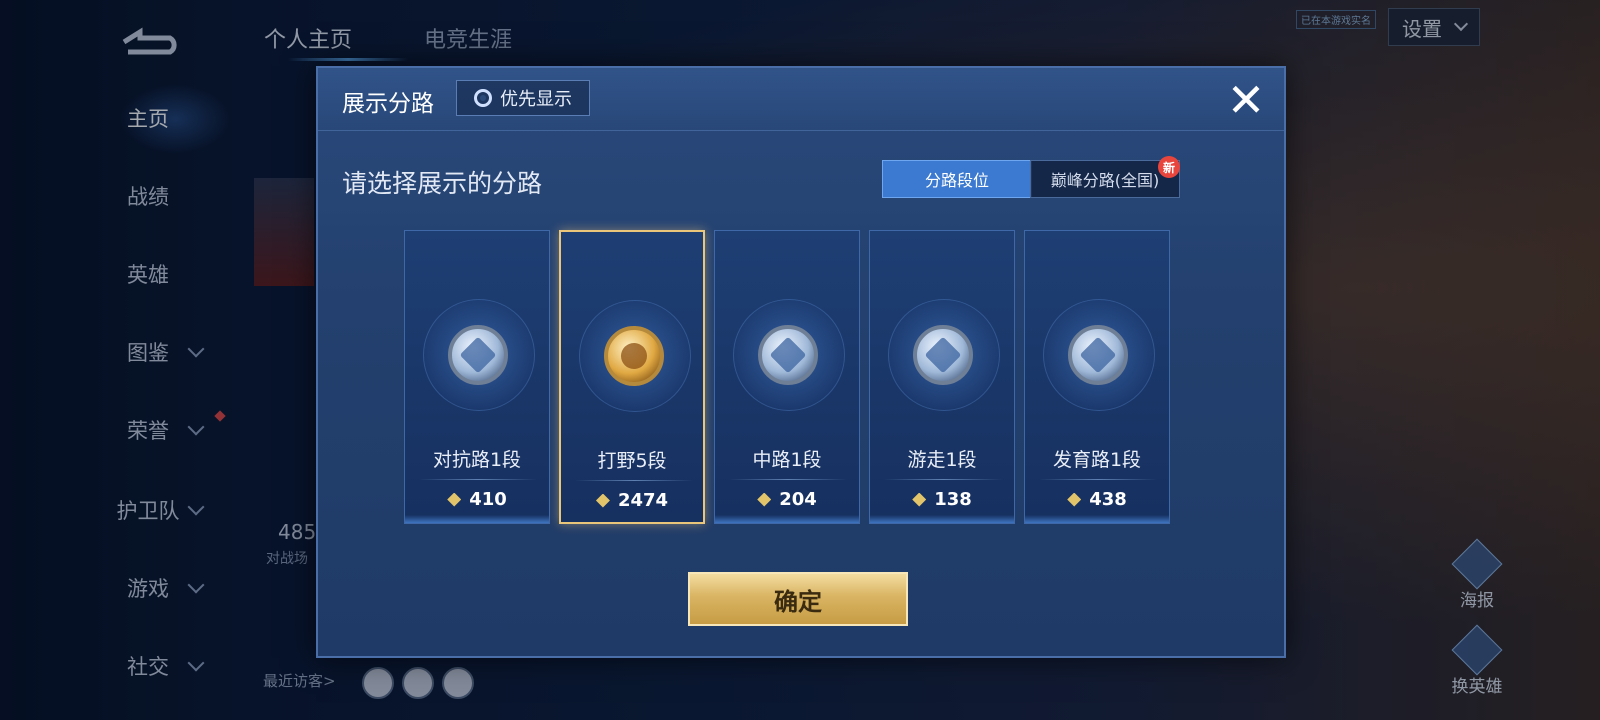 Image resolution: width=1600 pixels, height=720 pixels. Describe the element at coordinates (632, 461) in the screenshot. I see `lane-name: 打野5段` at that location.